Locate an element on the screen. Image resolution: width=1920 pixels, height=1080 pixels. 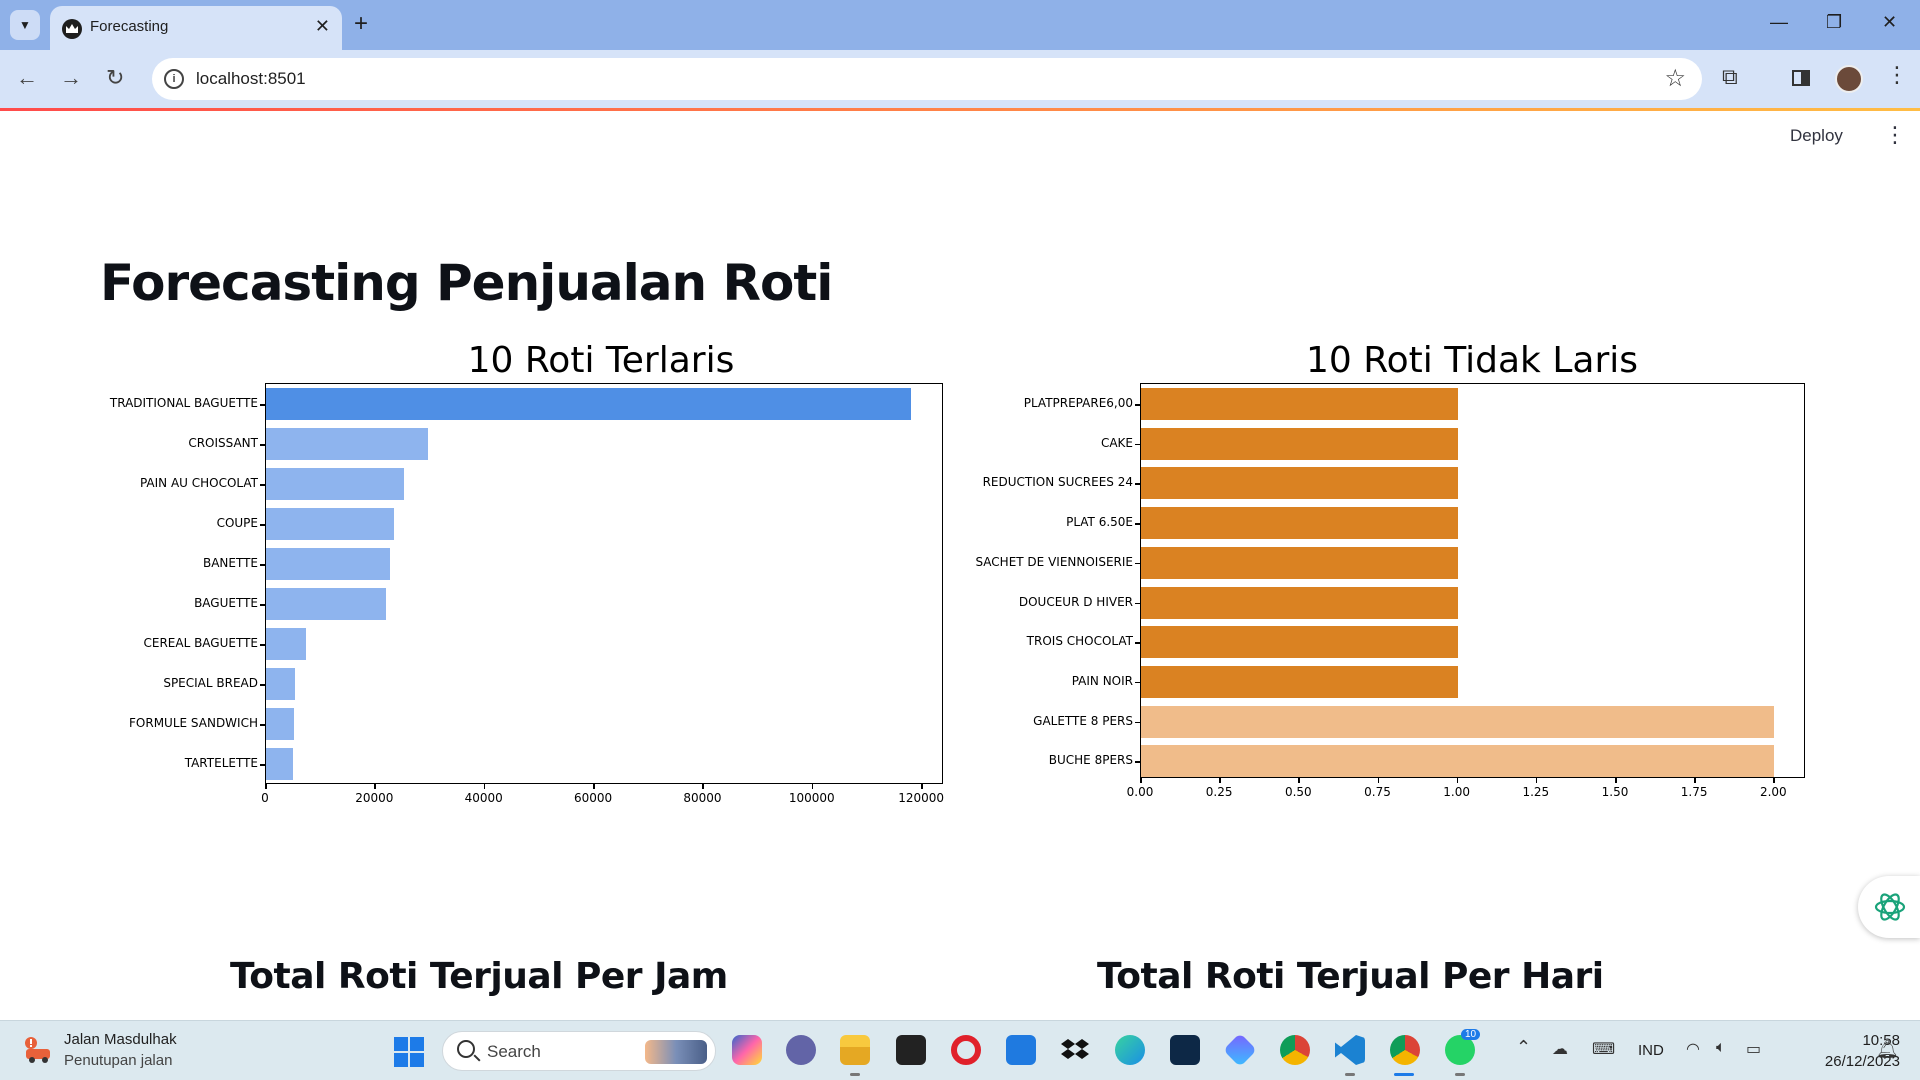
bookmark-star-icon: ☆ is located at coordinates (1675, 78).